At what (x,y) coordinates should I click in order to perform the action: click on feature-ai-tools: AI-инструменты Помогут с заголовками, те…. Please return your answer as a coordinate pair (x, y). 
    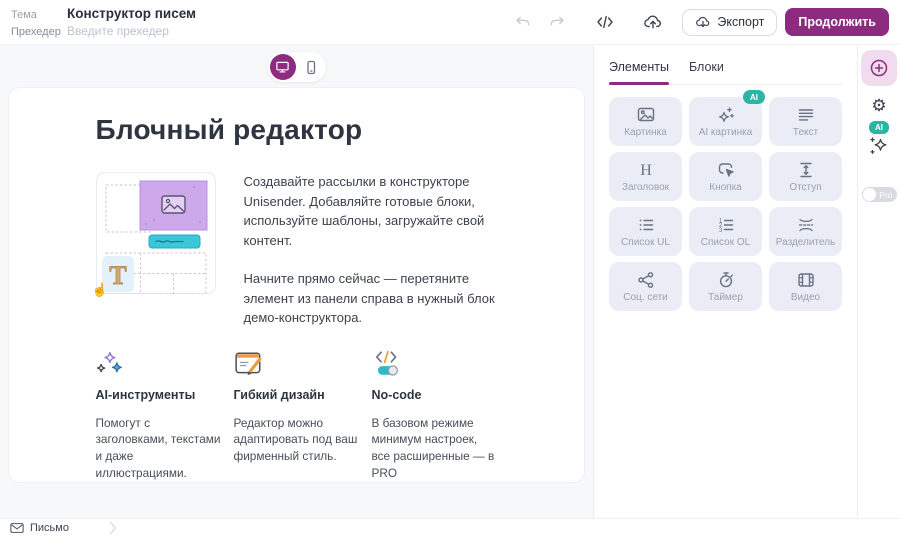
    Looking at the image, I should click on (159, 415).